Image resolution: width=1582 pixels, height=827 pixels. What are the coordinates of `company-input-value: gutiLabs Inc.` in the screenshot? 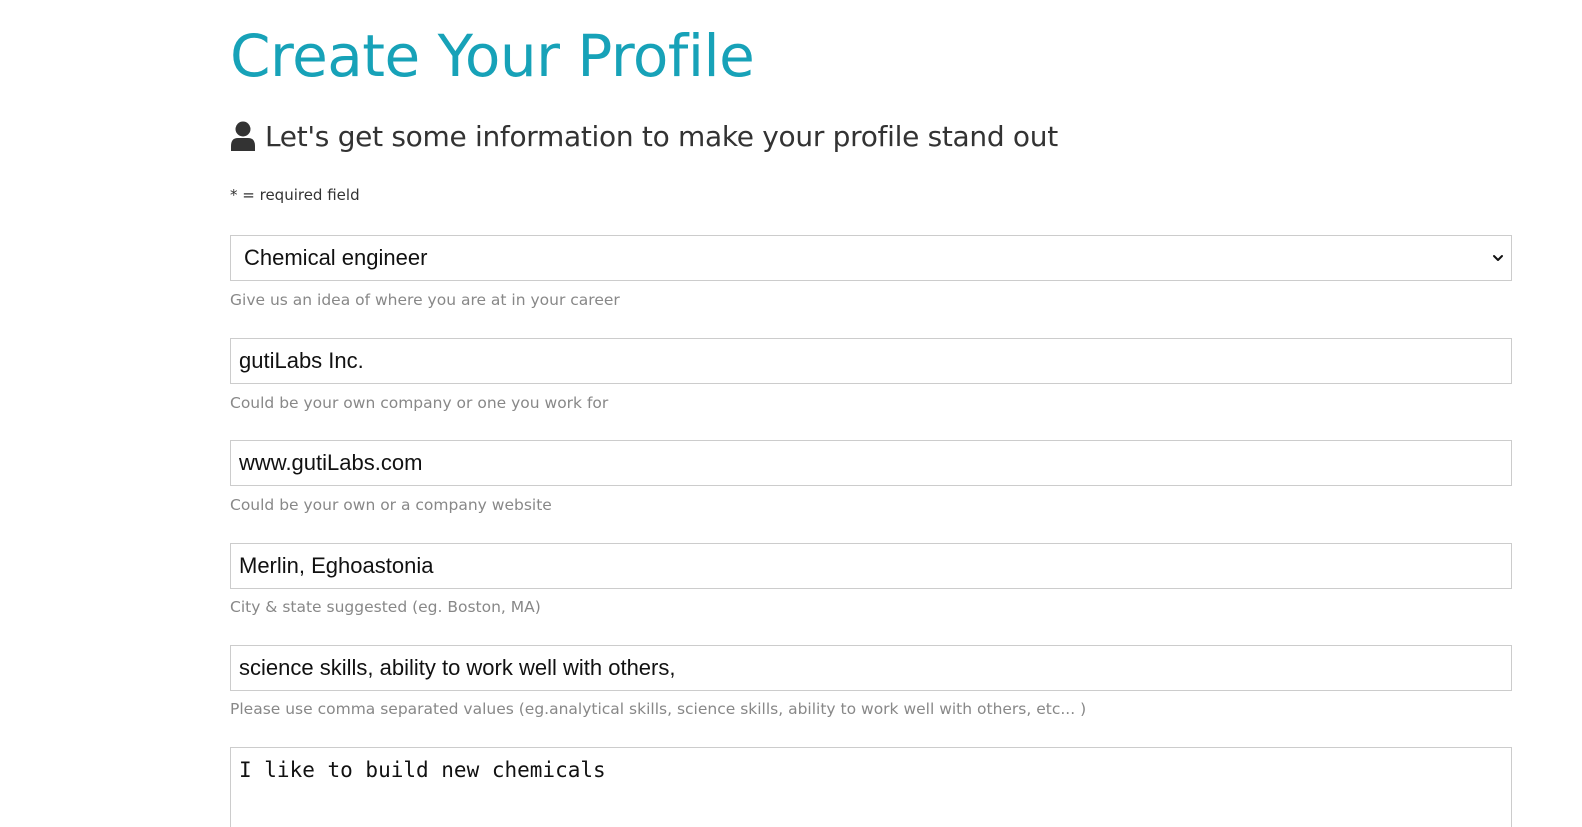 It's located at (301, 360).